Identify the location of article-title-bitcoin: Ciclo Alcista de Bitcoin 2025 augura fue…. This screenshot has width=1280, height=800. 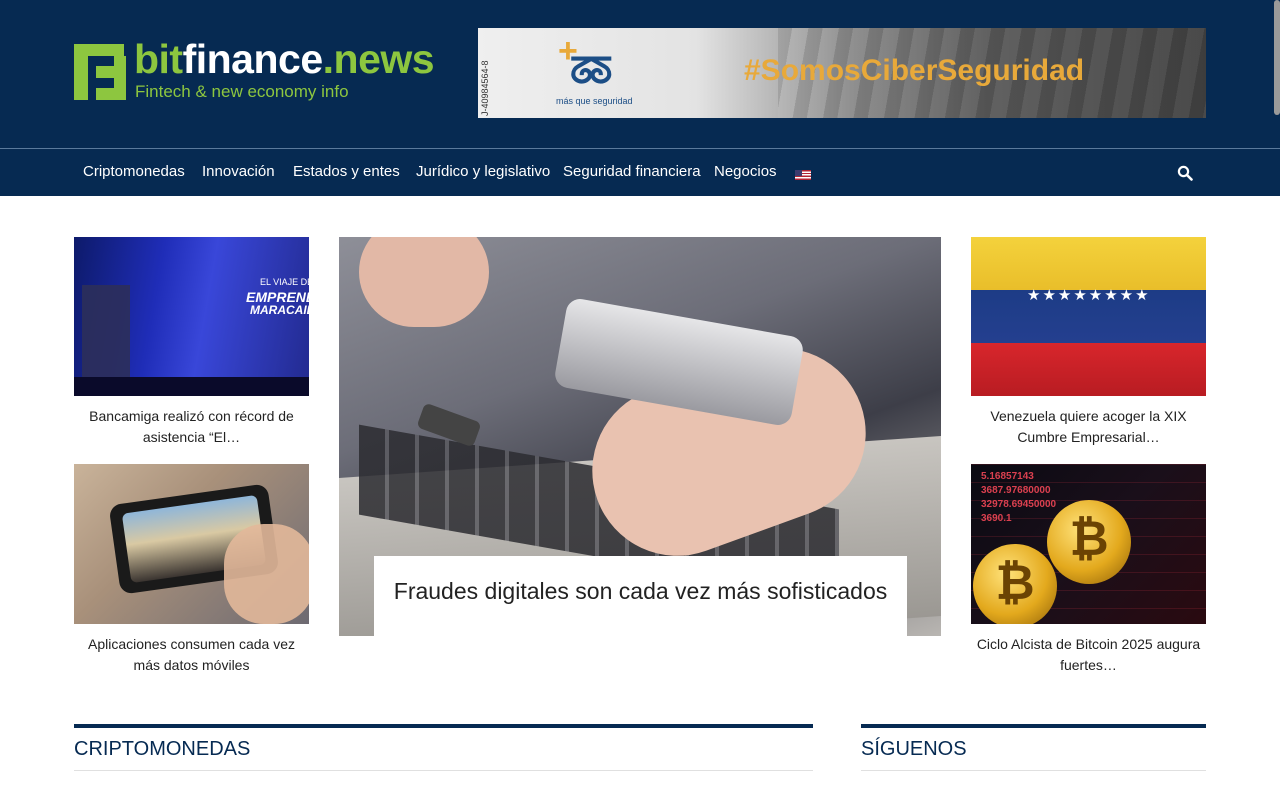
(1088, 655).